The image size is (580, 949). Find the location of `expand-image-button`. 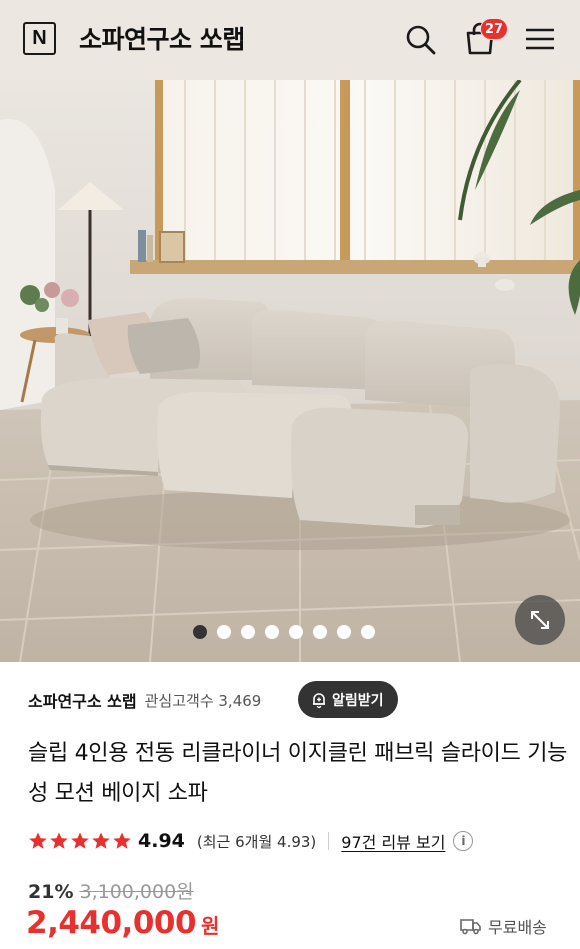

expand-image-button is located at coordinates (540, 620).